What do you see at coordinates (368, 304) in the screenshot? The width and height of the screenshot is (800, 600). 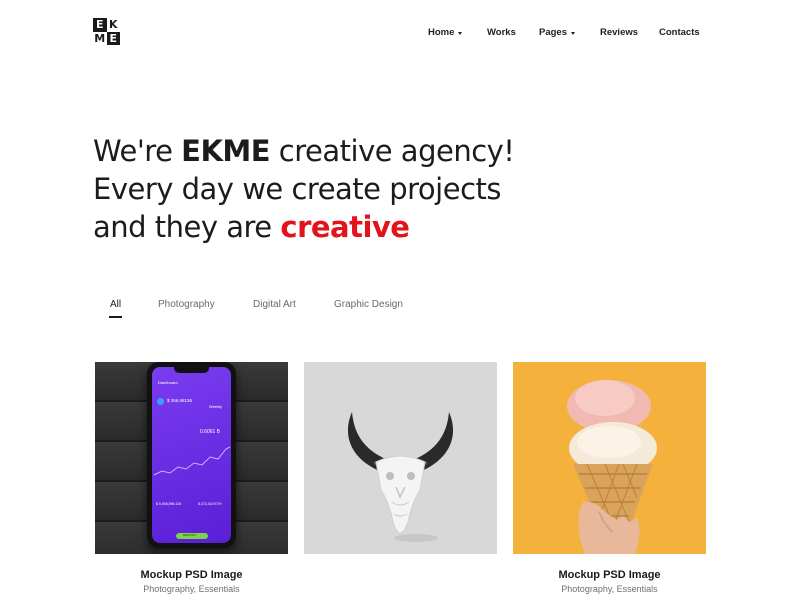 I see `filter-graphic-design: Graphic Design` at bounding box center [368, 304].